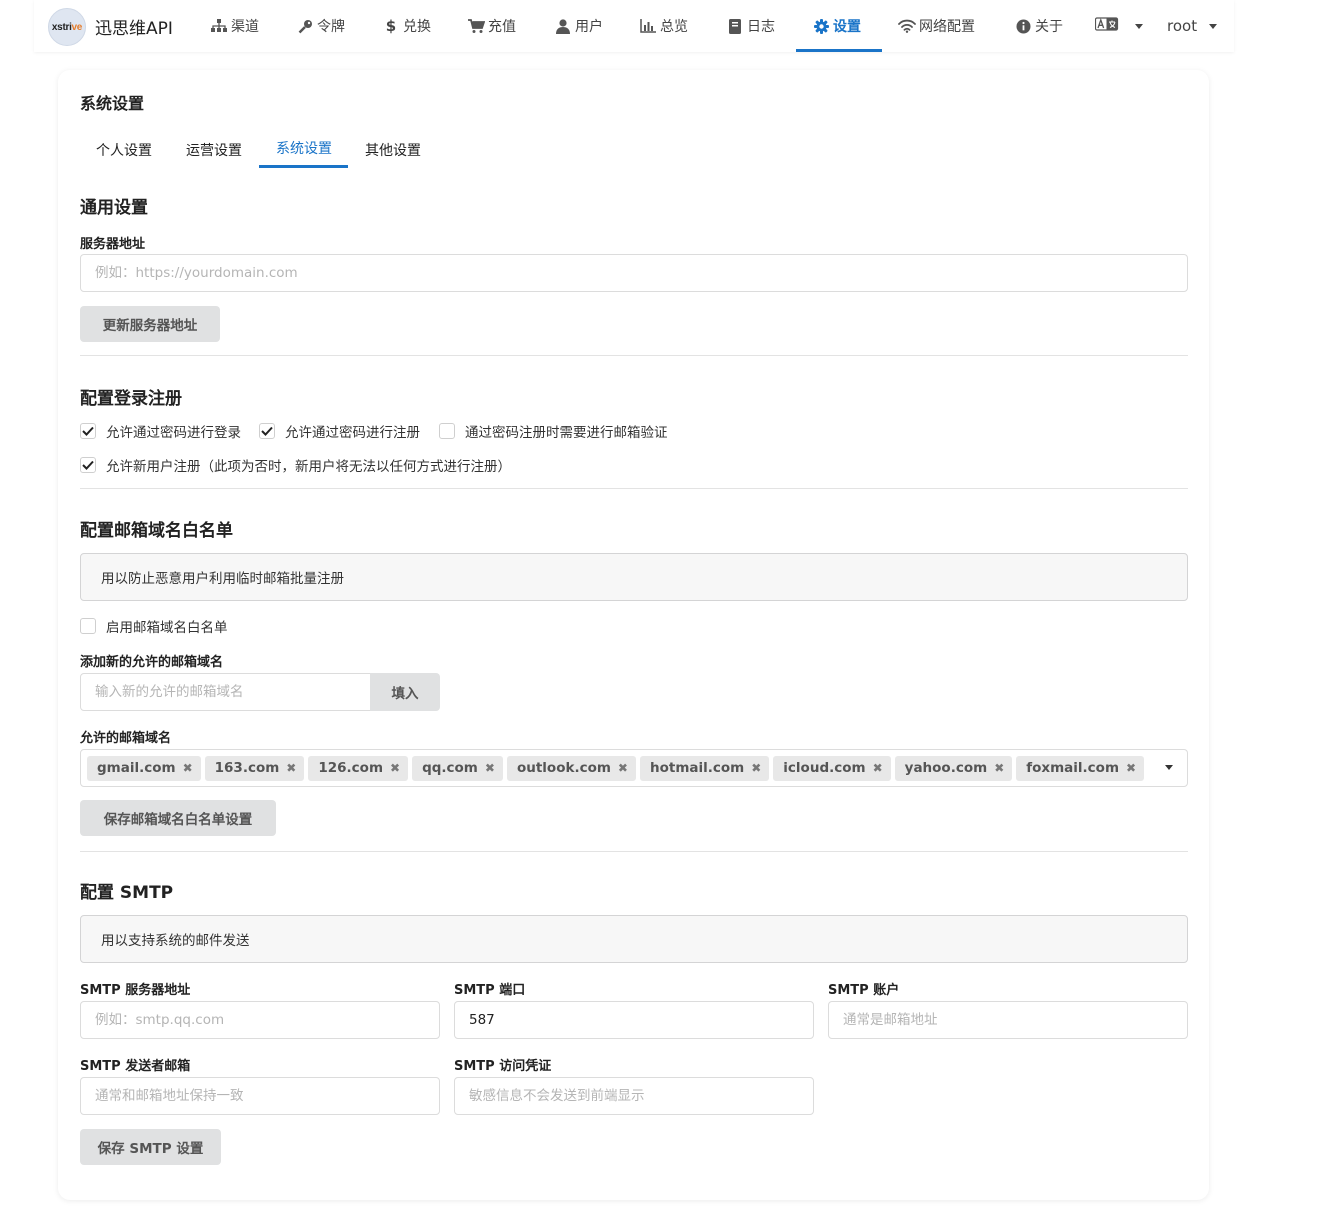  What do you see at coordinates (571, 768) in the screenshot?
I see `domain-chip: outlook.com ✖` at bounding box center [571, 768].